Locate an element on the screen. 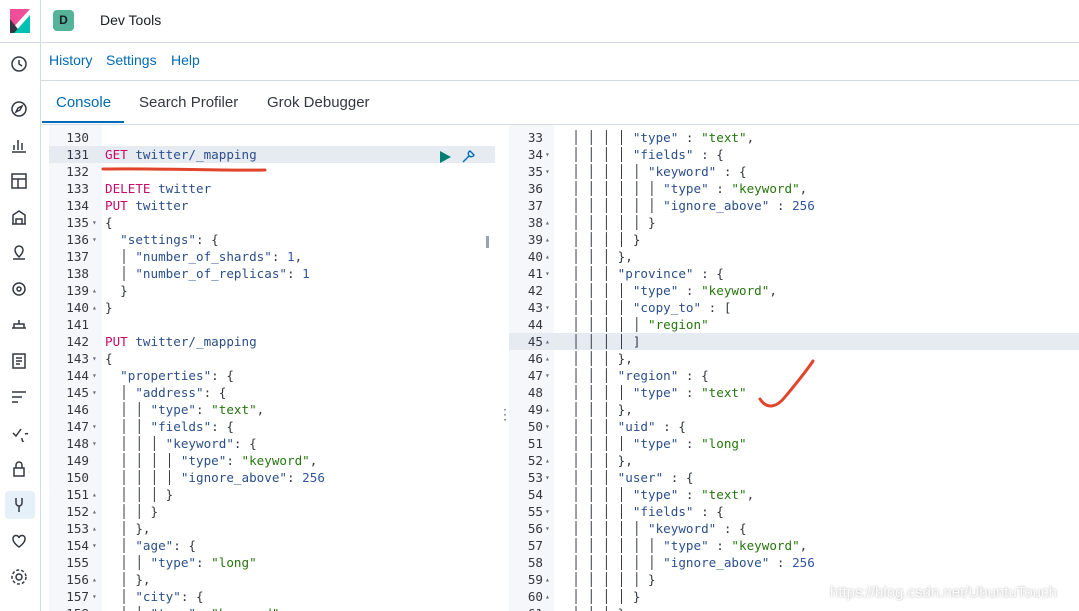  uptime-icon is located at coordinates (21, 434).